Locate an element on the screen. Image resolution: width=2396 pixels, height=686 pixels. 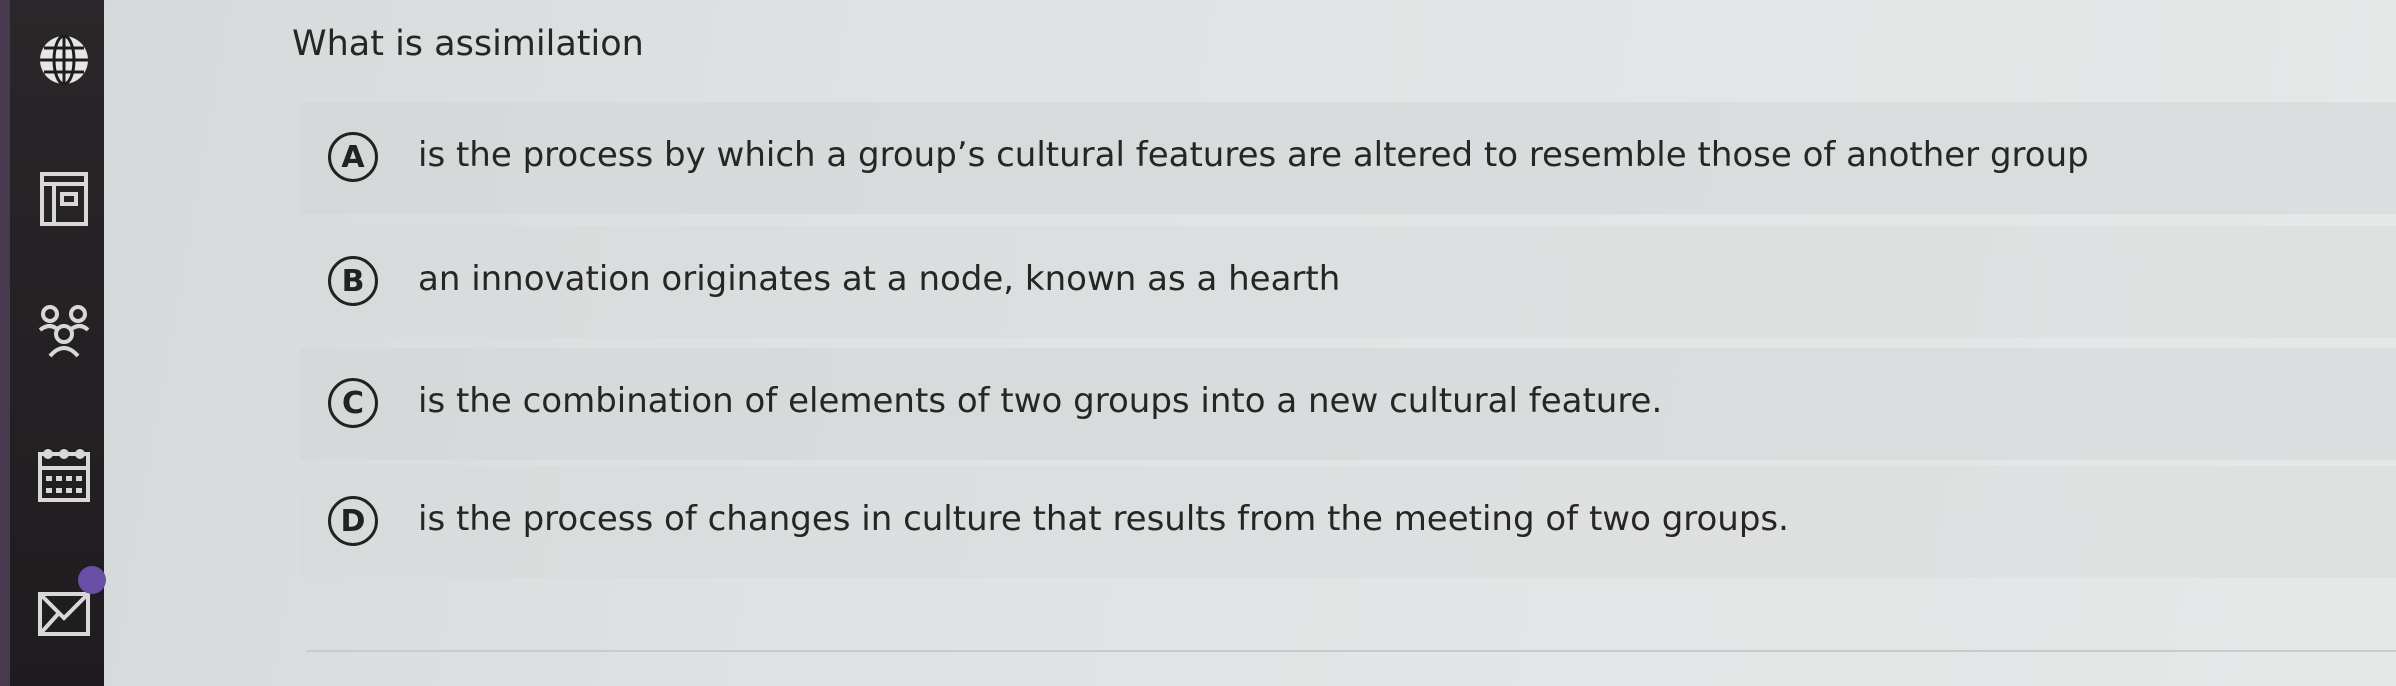
divider-line is located at coordinates (1351, 651).